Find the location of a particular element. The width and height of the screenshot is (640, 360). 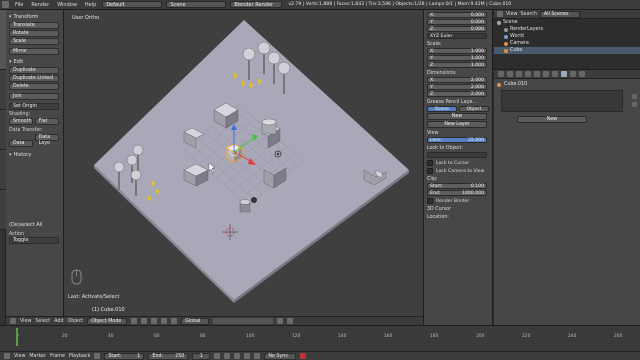

lock-object-field is located at coordinates (457, 155).